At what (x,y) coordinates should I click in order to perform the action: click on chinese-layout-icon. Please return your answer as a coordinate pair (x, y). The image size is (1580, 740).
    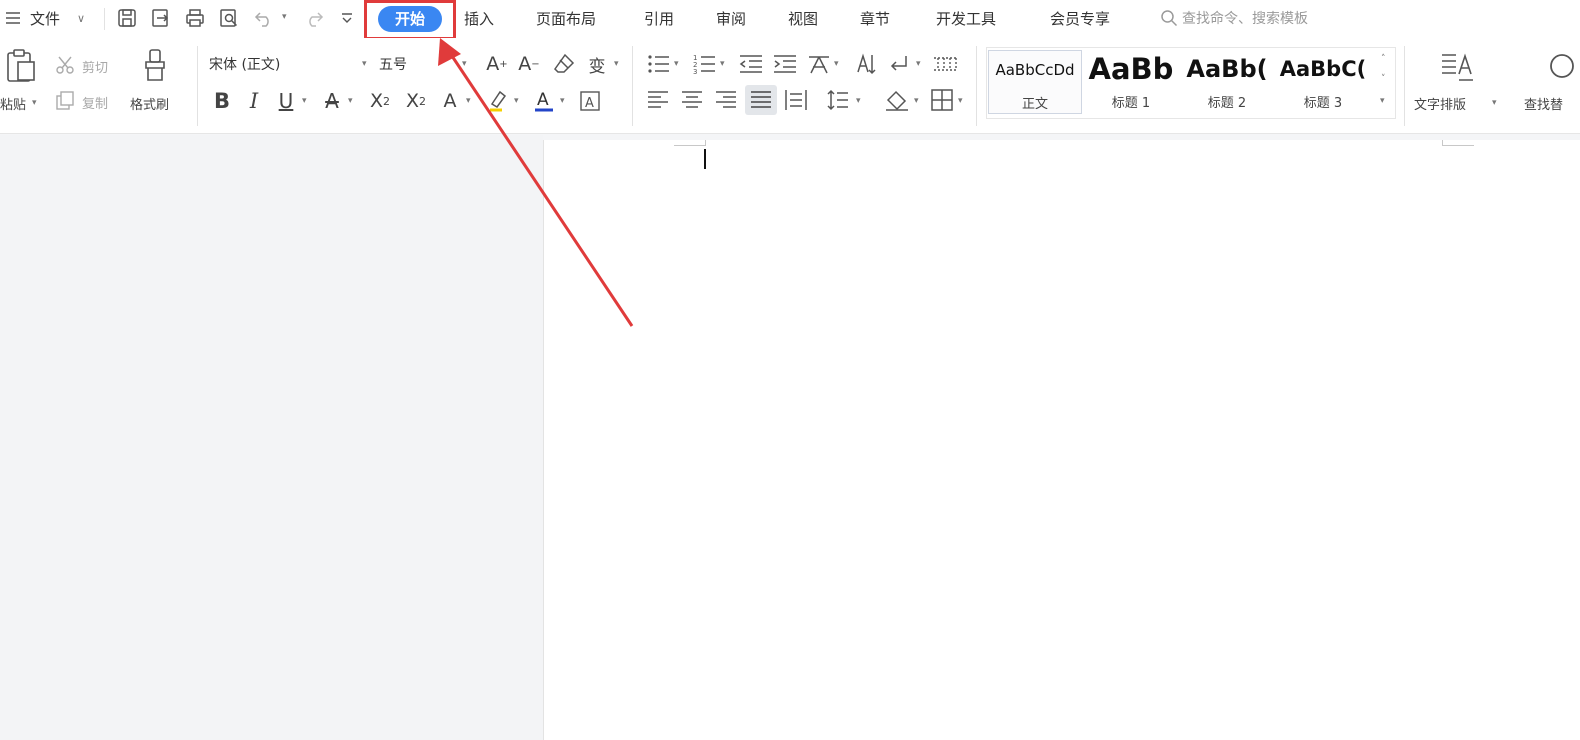
    Looking at the image, I should click on (819, 64).